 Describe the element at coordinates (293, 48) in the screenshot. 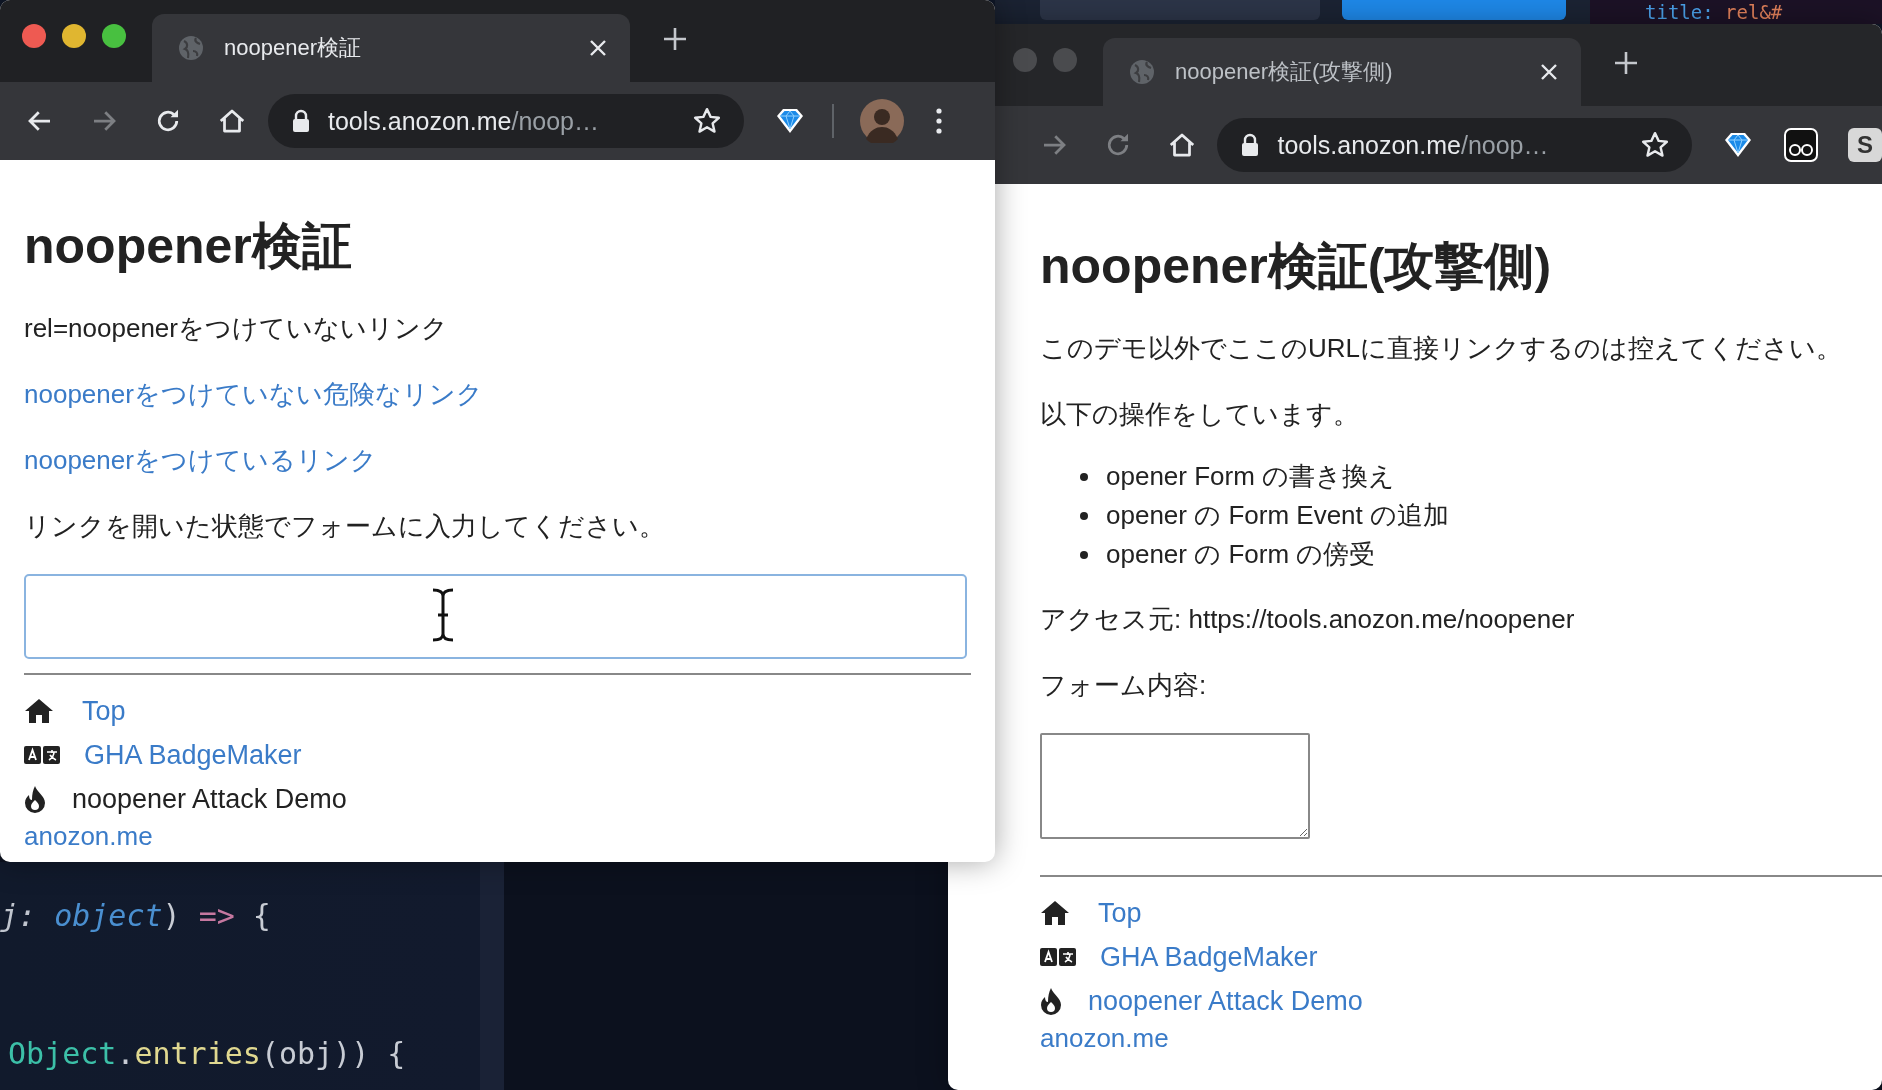

I see `tab-title: noopener検証` at that location.